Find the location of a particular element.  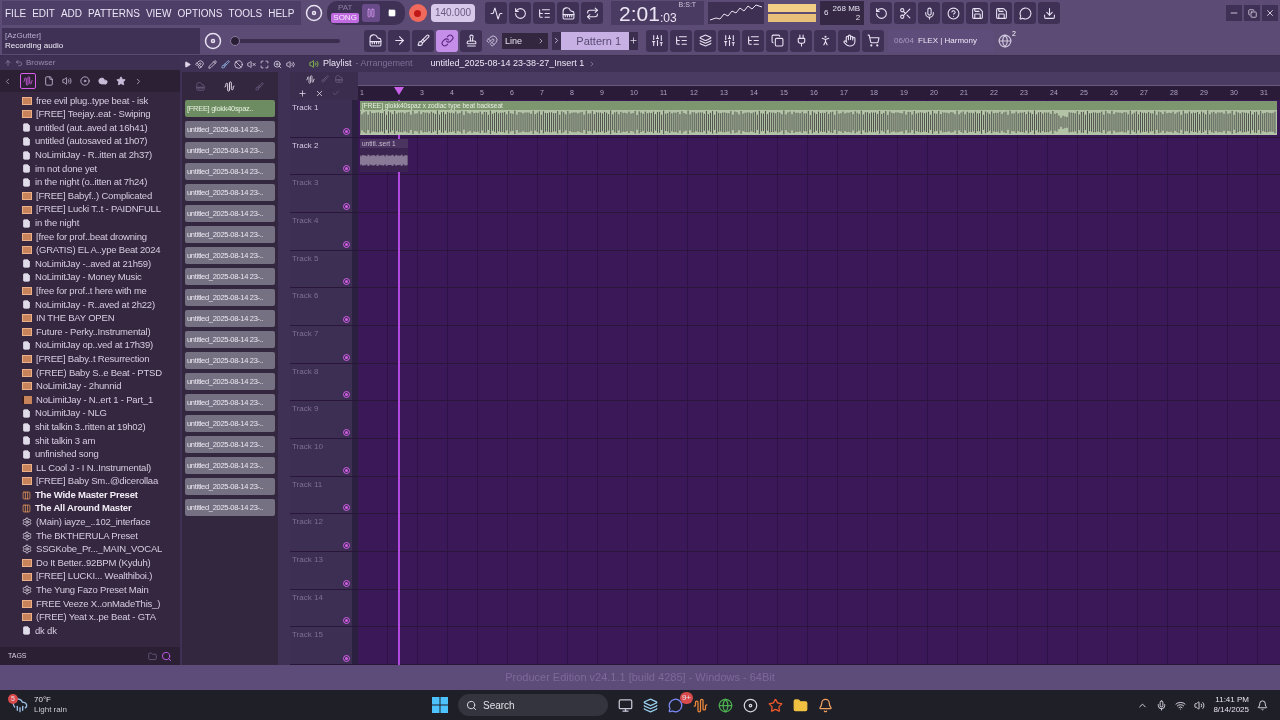

network-icon is located at coordinates (1181, 705).